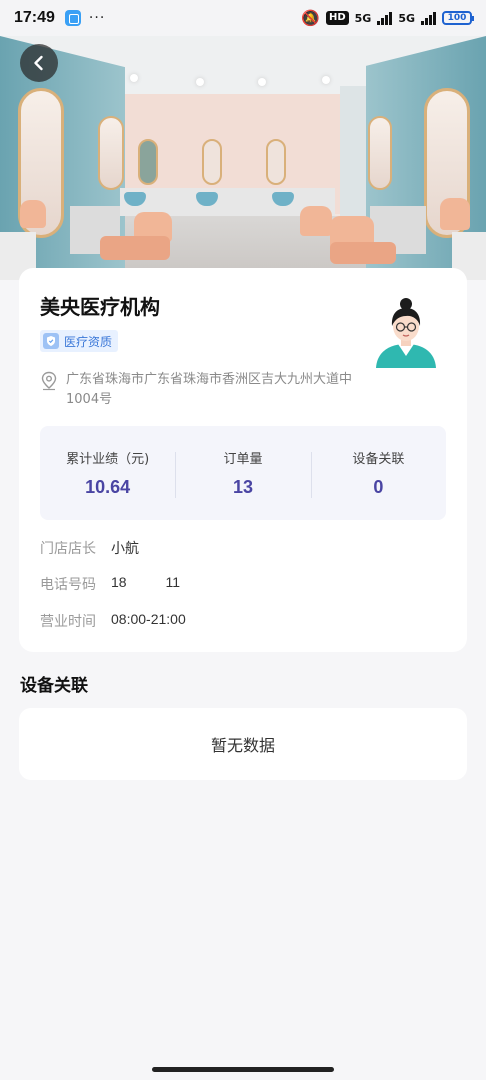 Image resolution: width=486 pixels, height=1080 pixels. Describe the element at coordinates (110, 584) in the screenshot. I see `phone-row: 电话号码 18 11` at that location.